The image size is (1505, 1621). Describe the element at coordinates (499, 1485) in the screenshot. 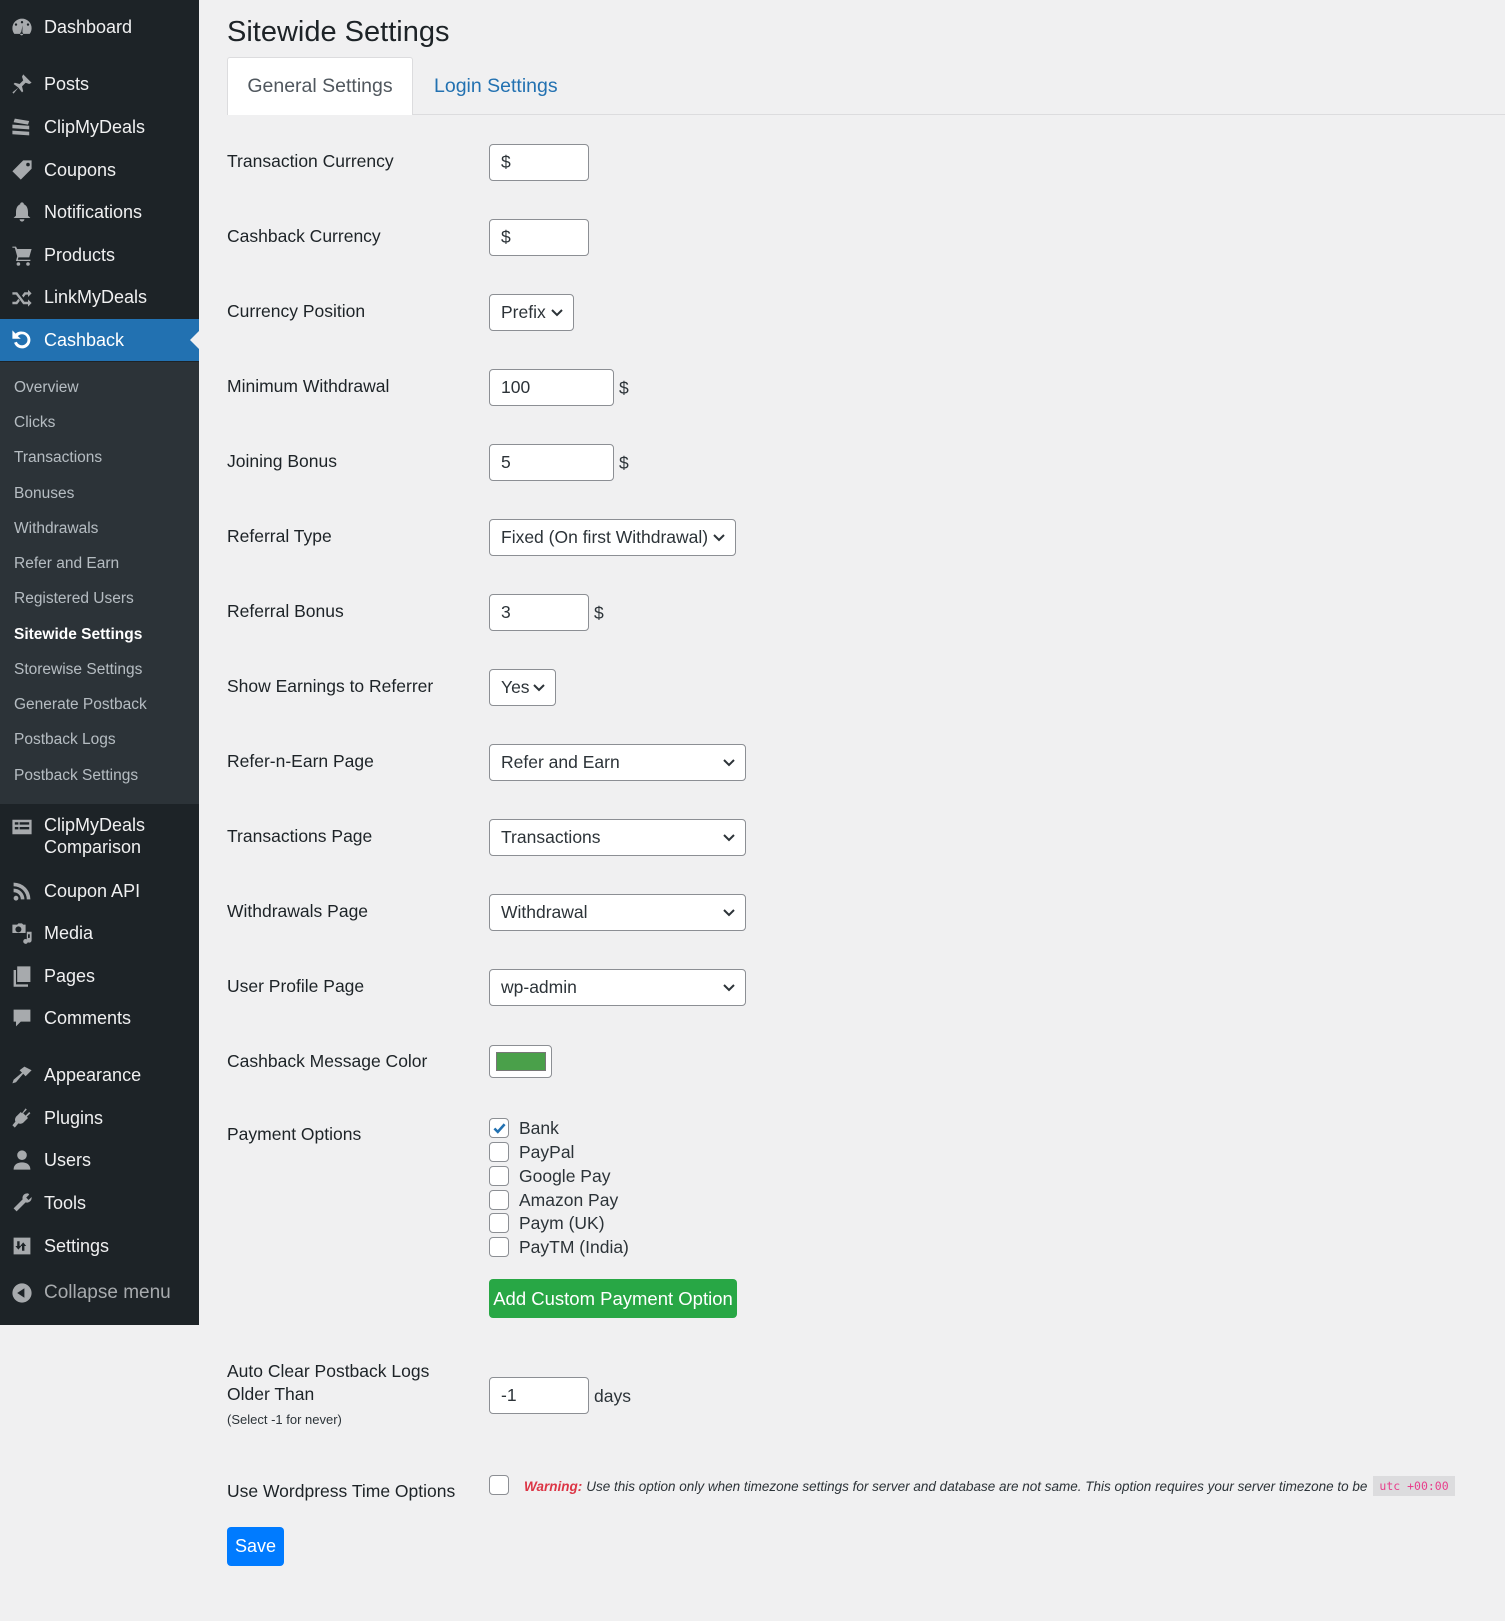

I see `wp-time-checkbox` at that location.